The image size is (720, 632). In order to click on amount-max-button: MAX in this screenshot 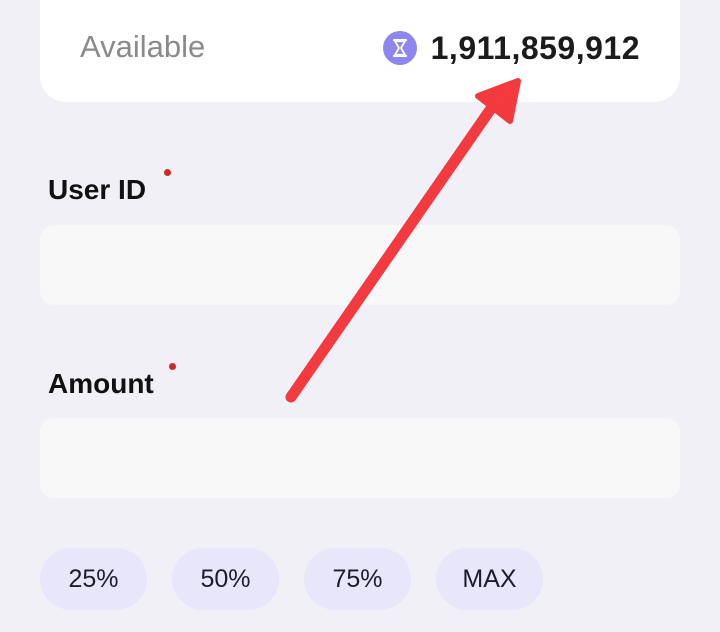, I will do `click(489, 579)`.